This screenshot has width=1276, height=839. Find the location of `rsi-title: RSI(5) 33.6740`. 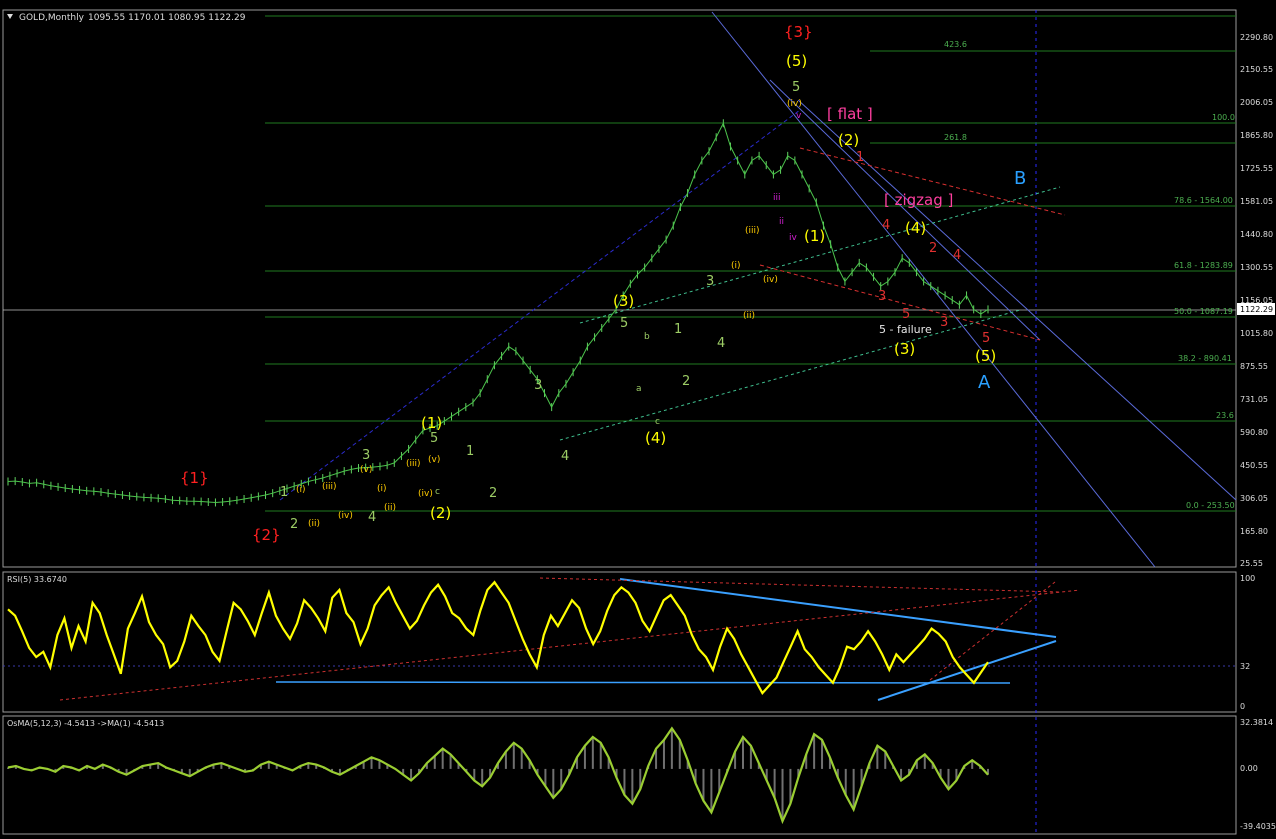

rsi-title: RSI(5) 33.6740 is located at coordinates (37, 579).